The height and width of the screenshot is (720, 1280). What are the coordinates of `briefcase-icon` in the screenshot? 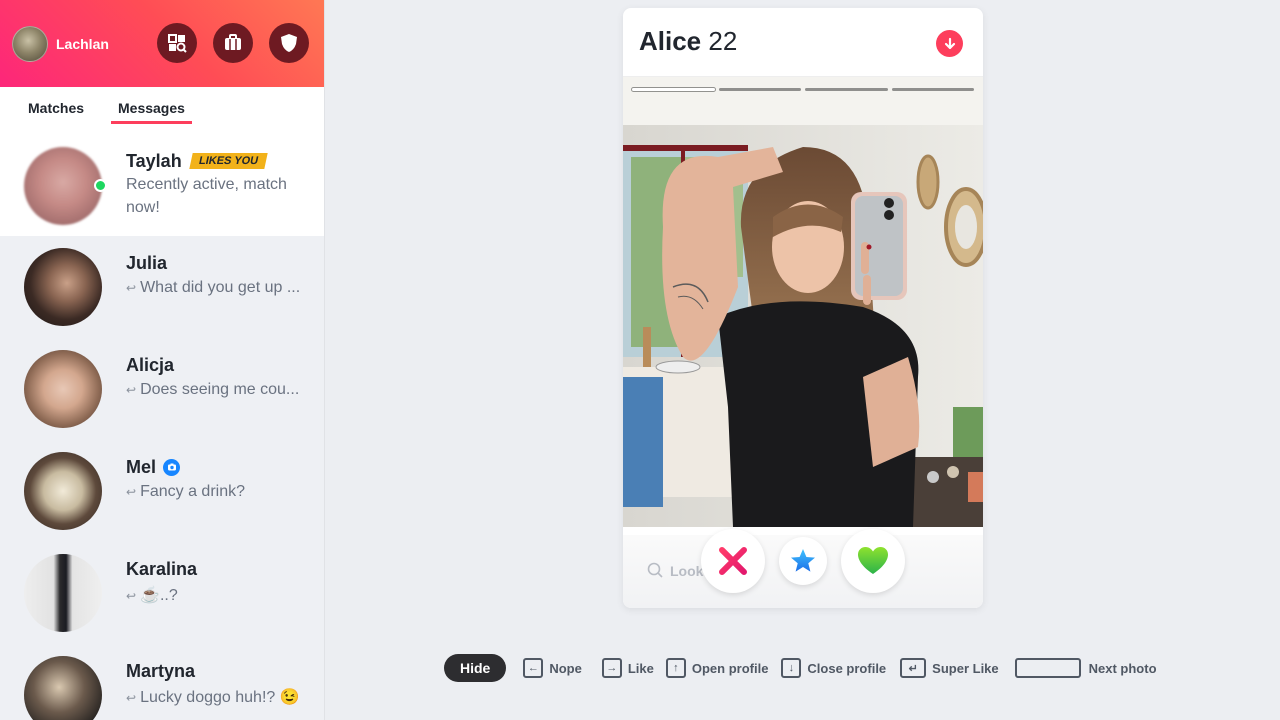 It's located at (233, 42).